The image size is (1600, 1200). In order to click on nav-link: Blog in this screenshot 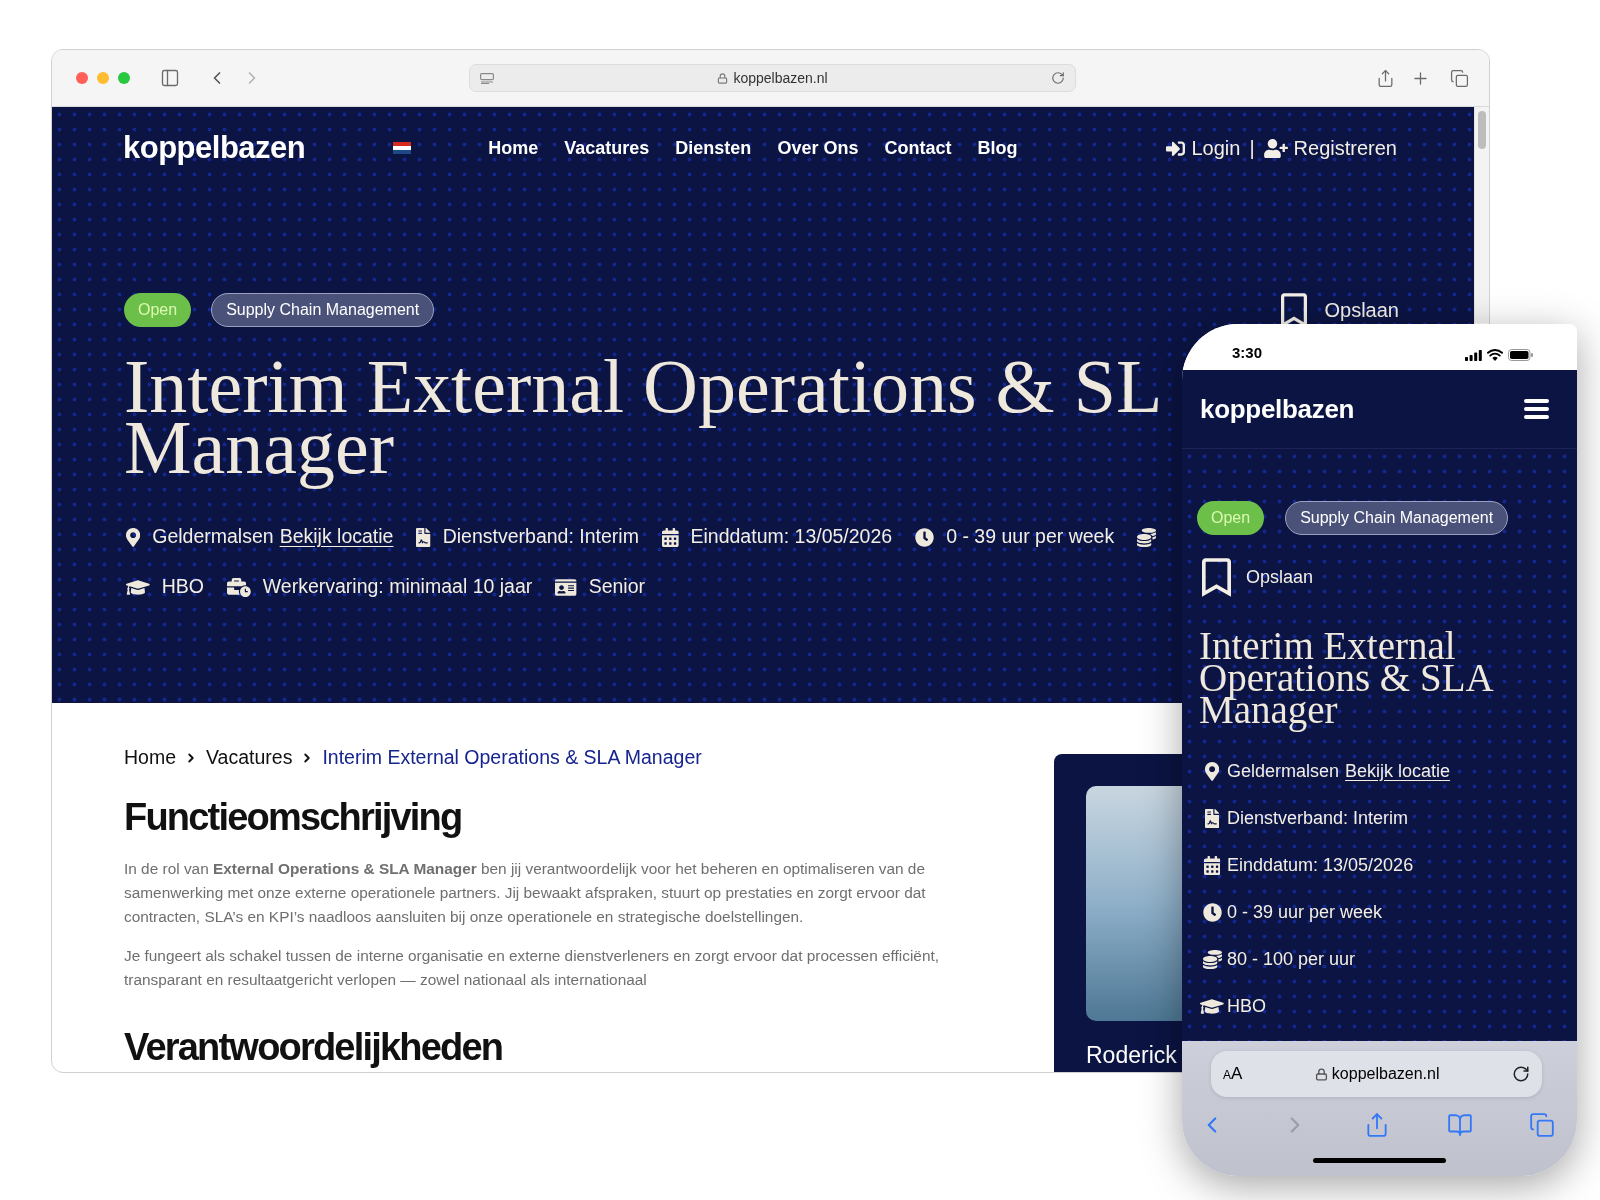, I will do `click(997, 148)`.